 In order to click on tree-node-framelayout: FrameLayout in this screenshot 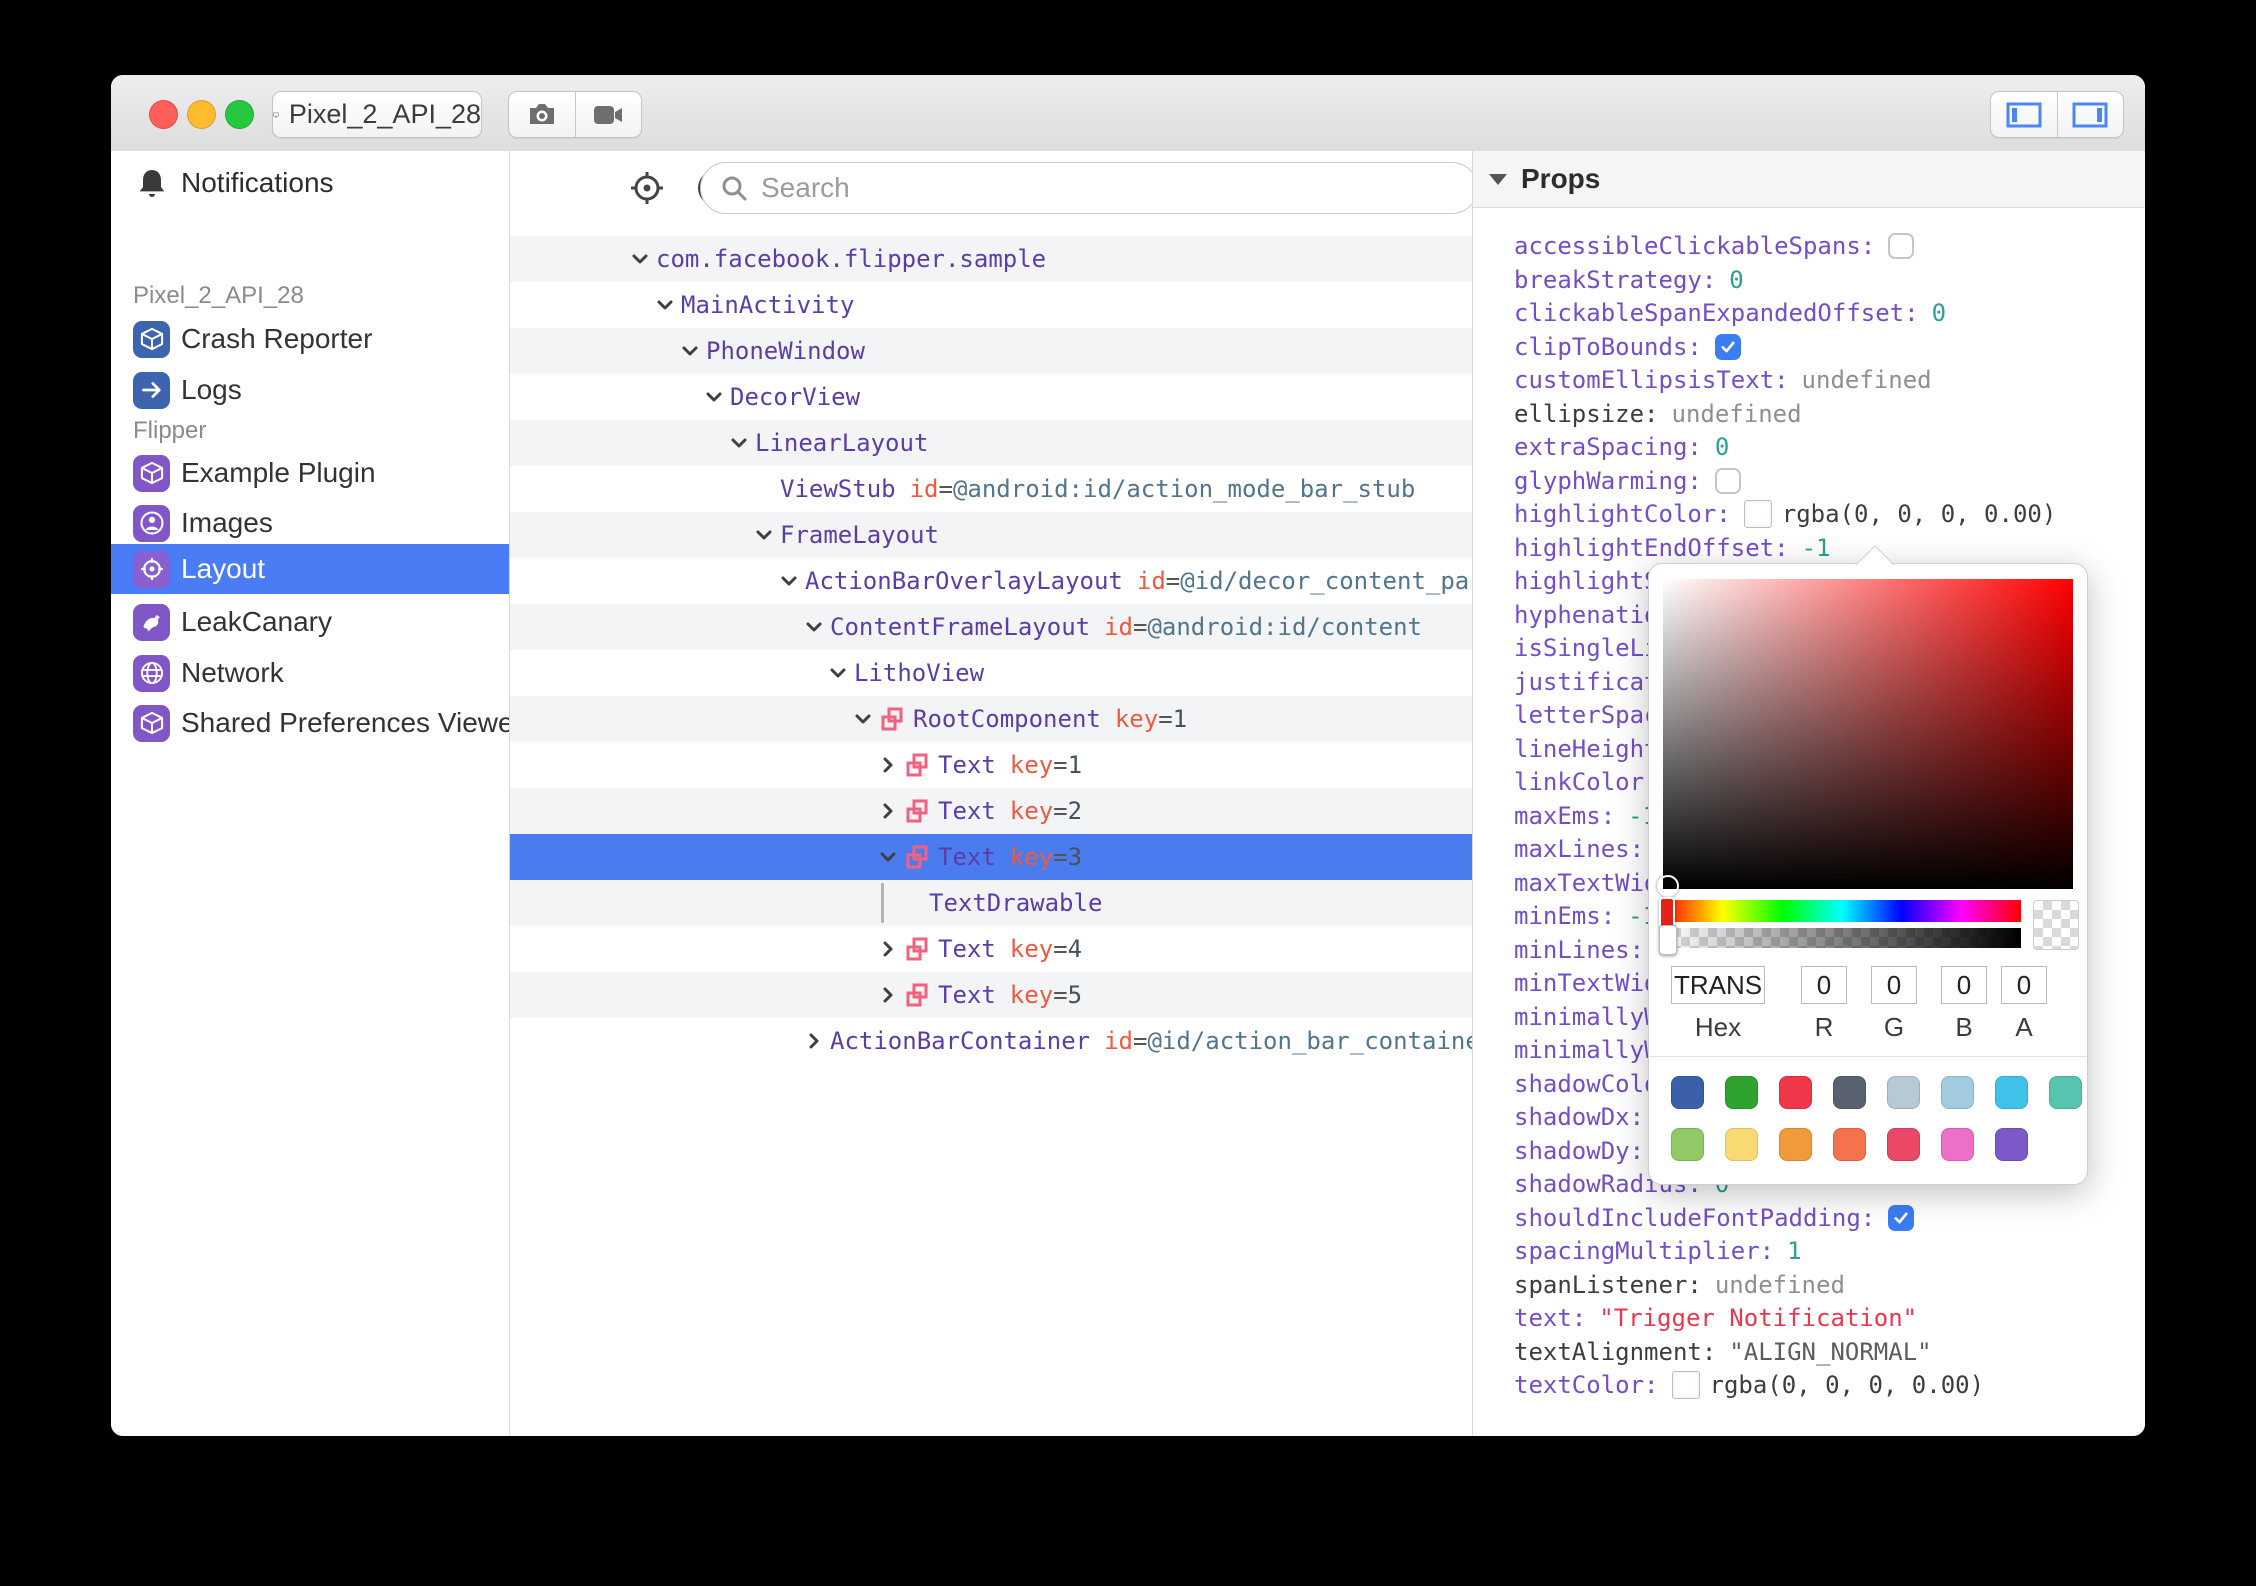, I will do `click(991, 535)`.